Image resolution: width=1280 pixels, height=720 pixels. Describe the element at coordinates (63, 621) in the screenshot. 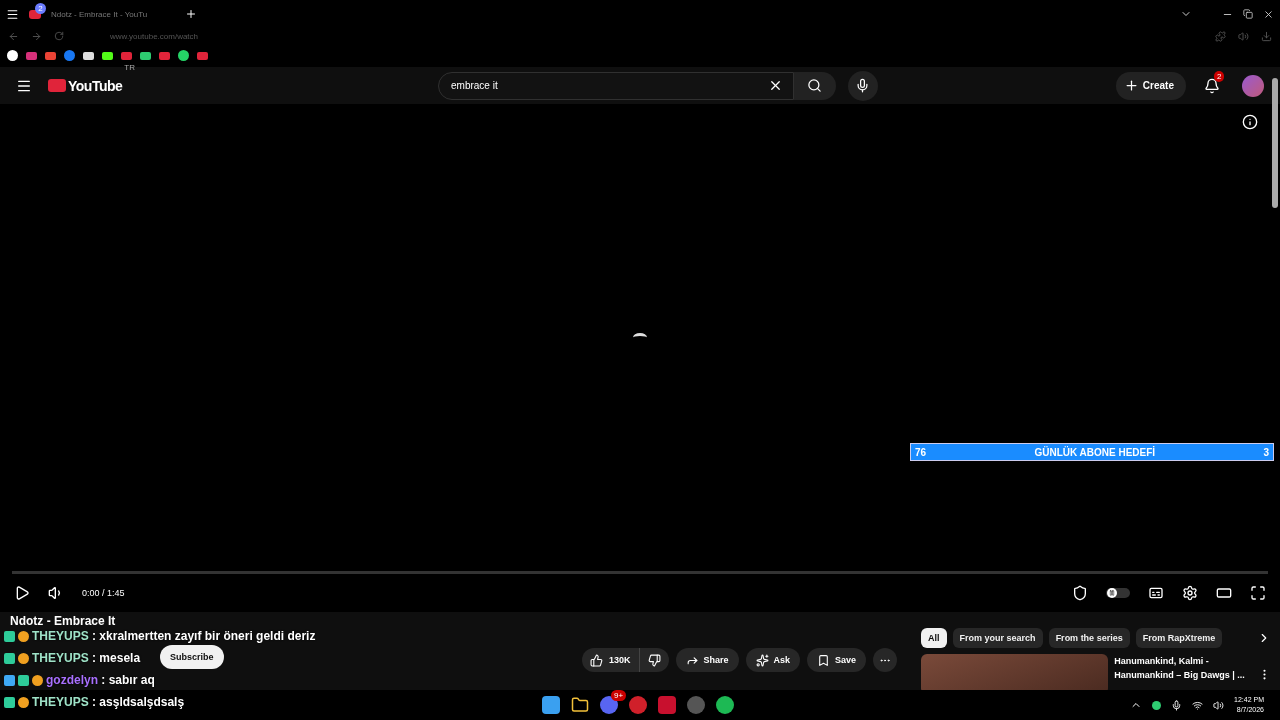

I see `video-title: Ndotz - Embrace It` at that location.